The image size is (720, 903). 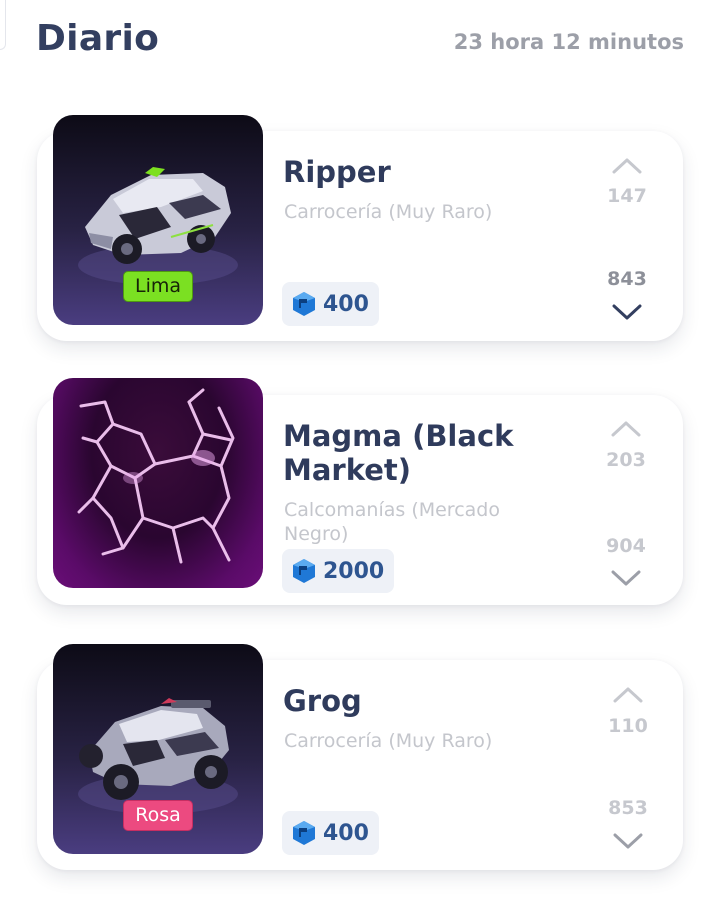 What do you see at coordinates (158, 749) in the screenshot?
I see `item-thumbnail: Rosa` at bounding box center [158, 749].